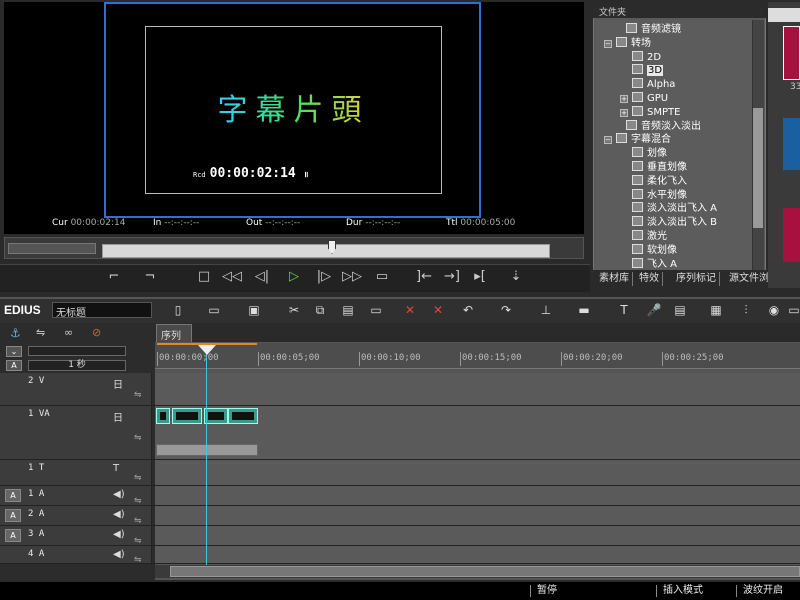 Image resolution: width=800 pixels, height=600 pixels. I want to click on audio-clip, so click(207, 450).